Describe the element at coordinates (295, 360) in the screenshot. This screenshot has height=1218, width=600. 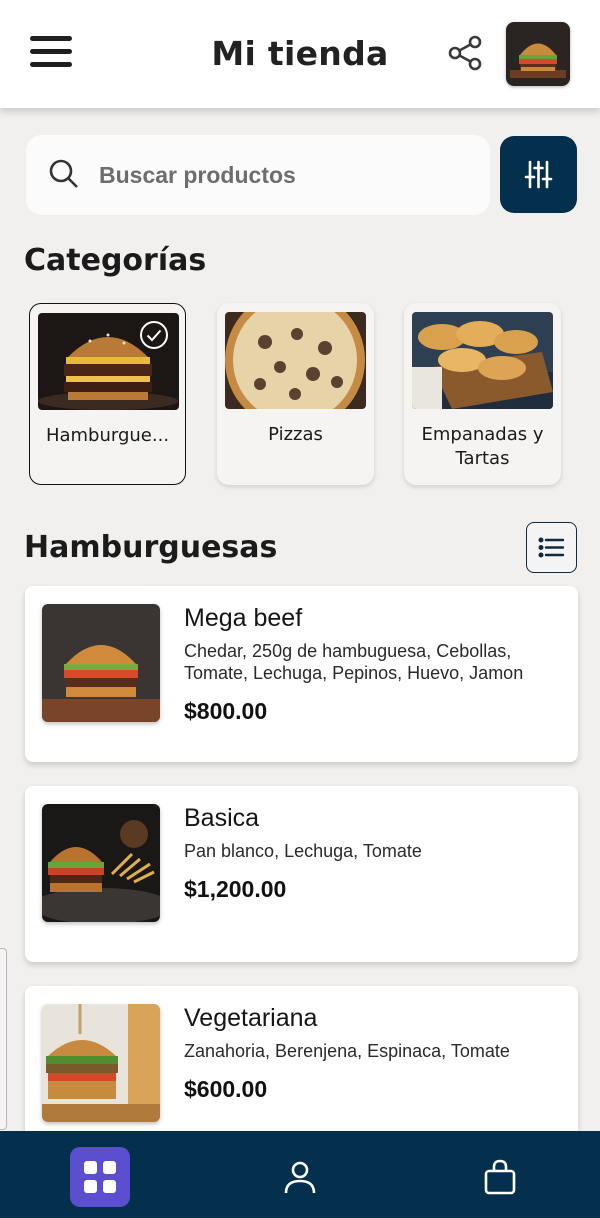
I see `pizza-photo` at that location.